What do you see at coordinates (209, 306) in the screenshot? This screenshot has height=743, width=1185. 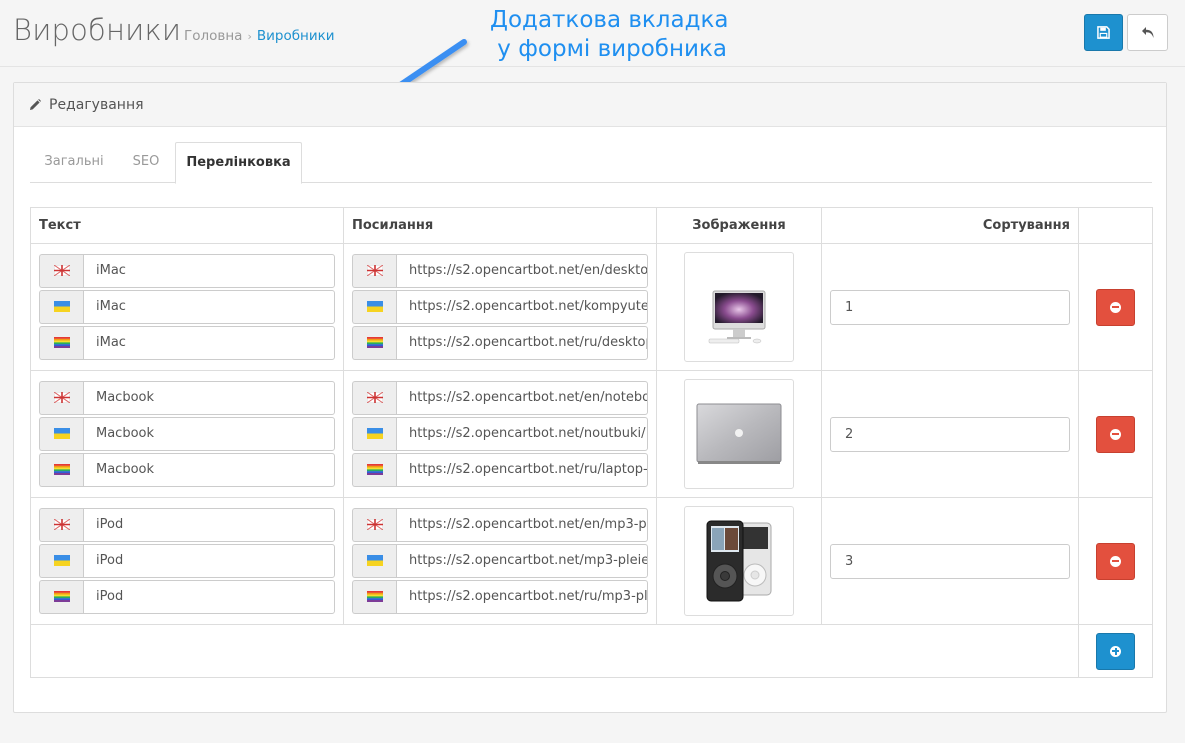 I see `text-input-uk: iMac` at bounding box center [209, 306].